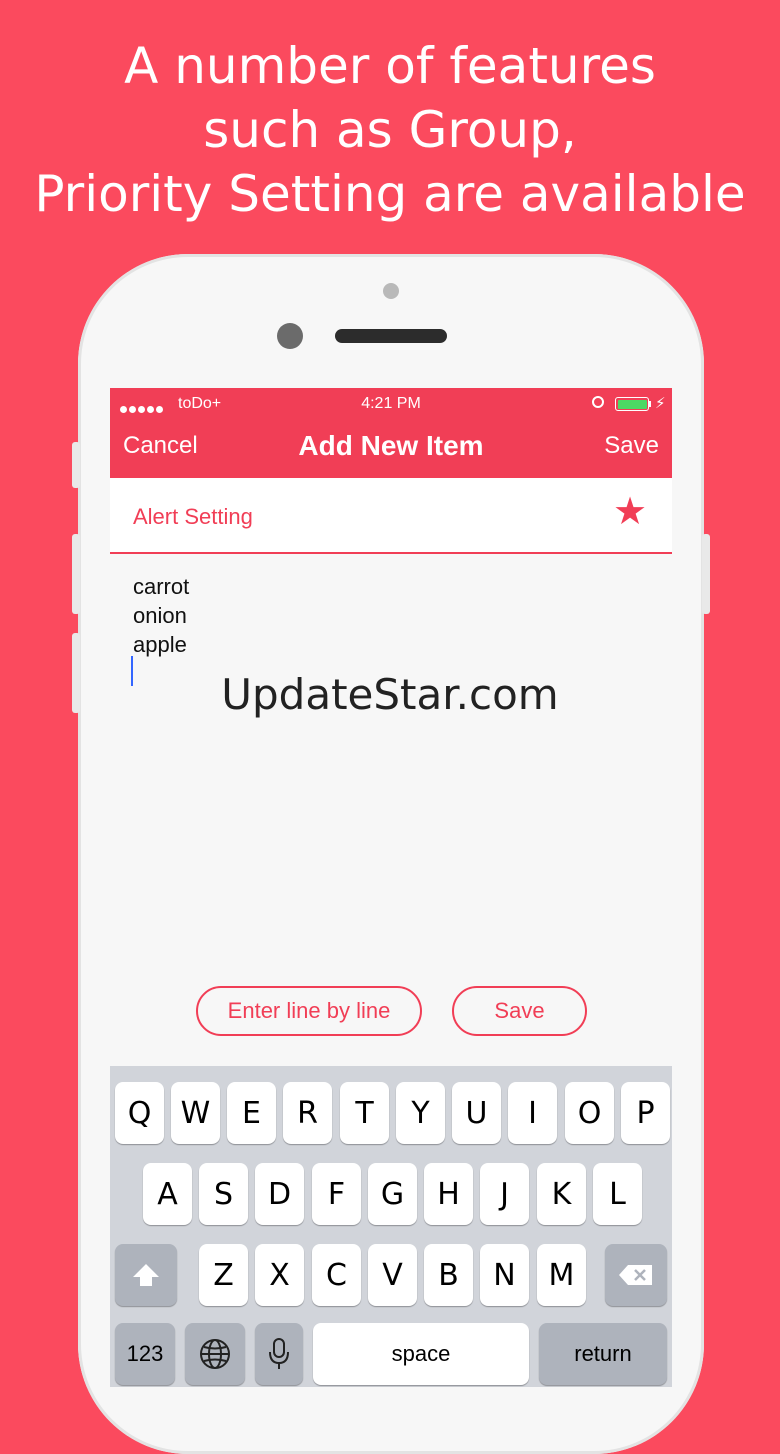 The image size is (780, 1454). I want to click on key-q: Q, so click(139, 1113).